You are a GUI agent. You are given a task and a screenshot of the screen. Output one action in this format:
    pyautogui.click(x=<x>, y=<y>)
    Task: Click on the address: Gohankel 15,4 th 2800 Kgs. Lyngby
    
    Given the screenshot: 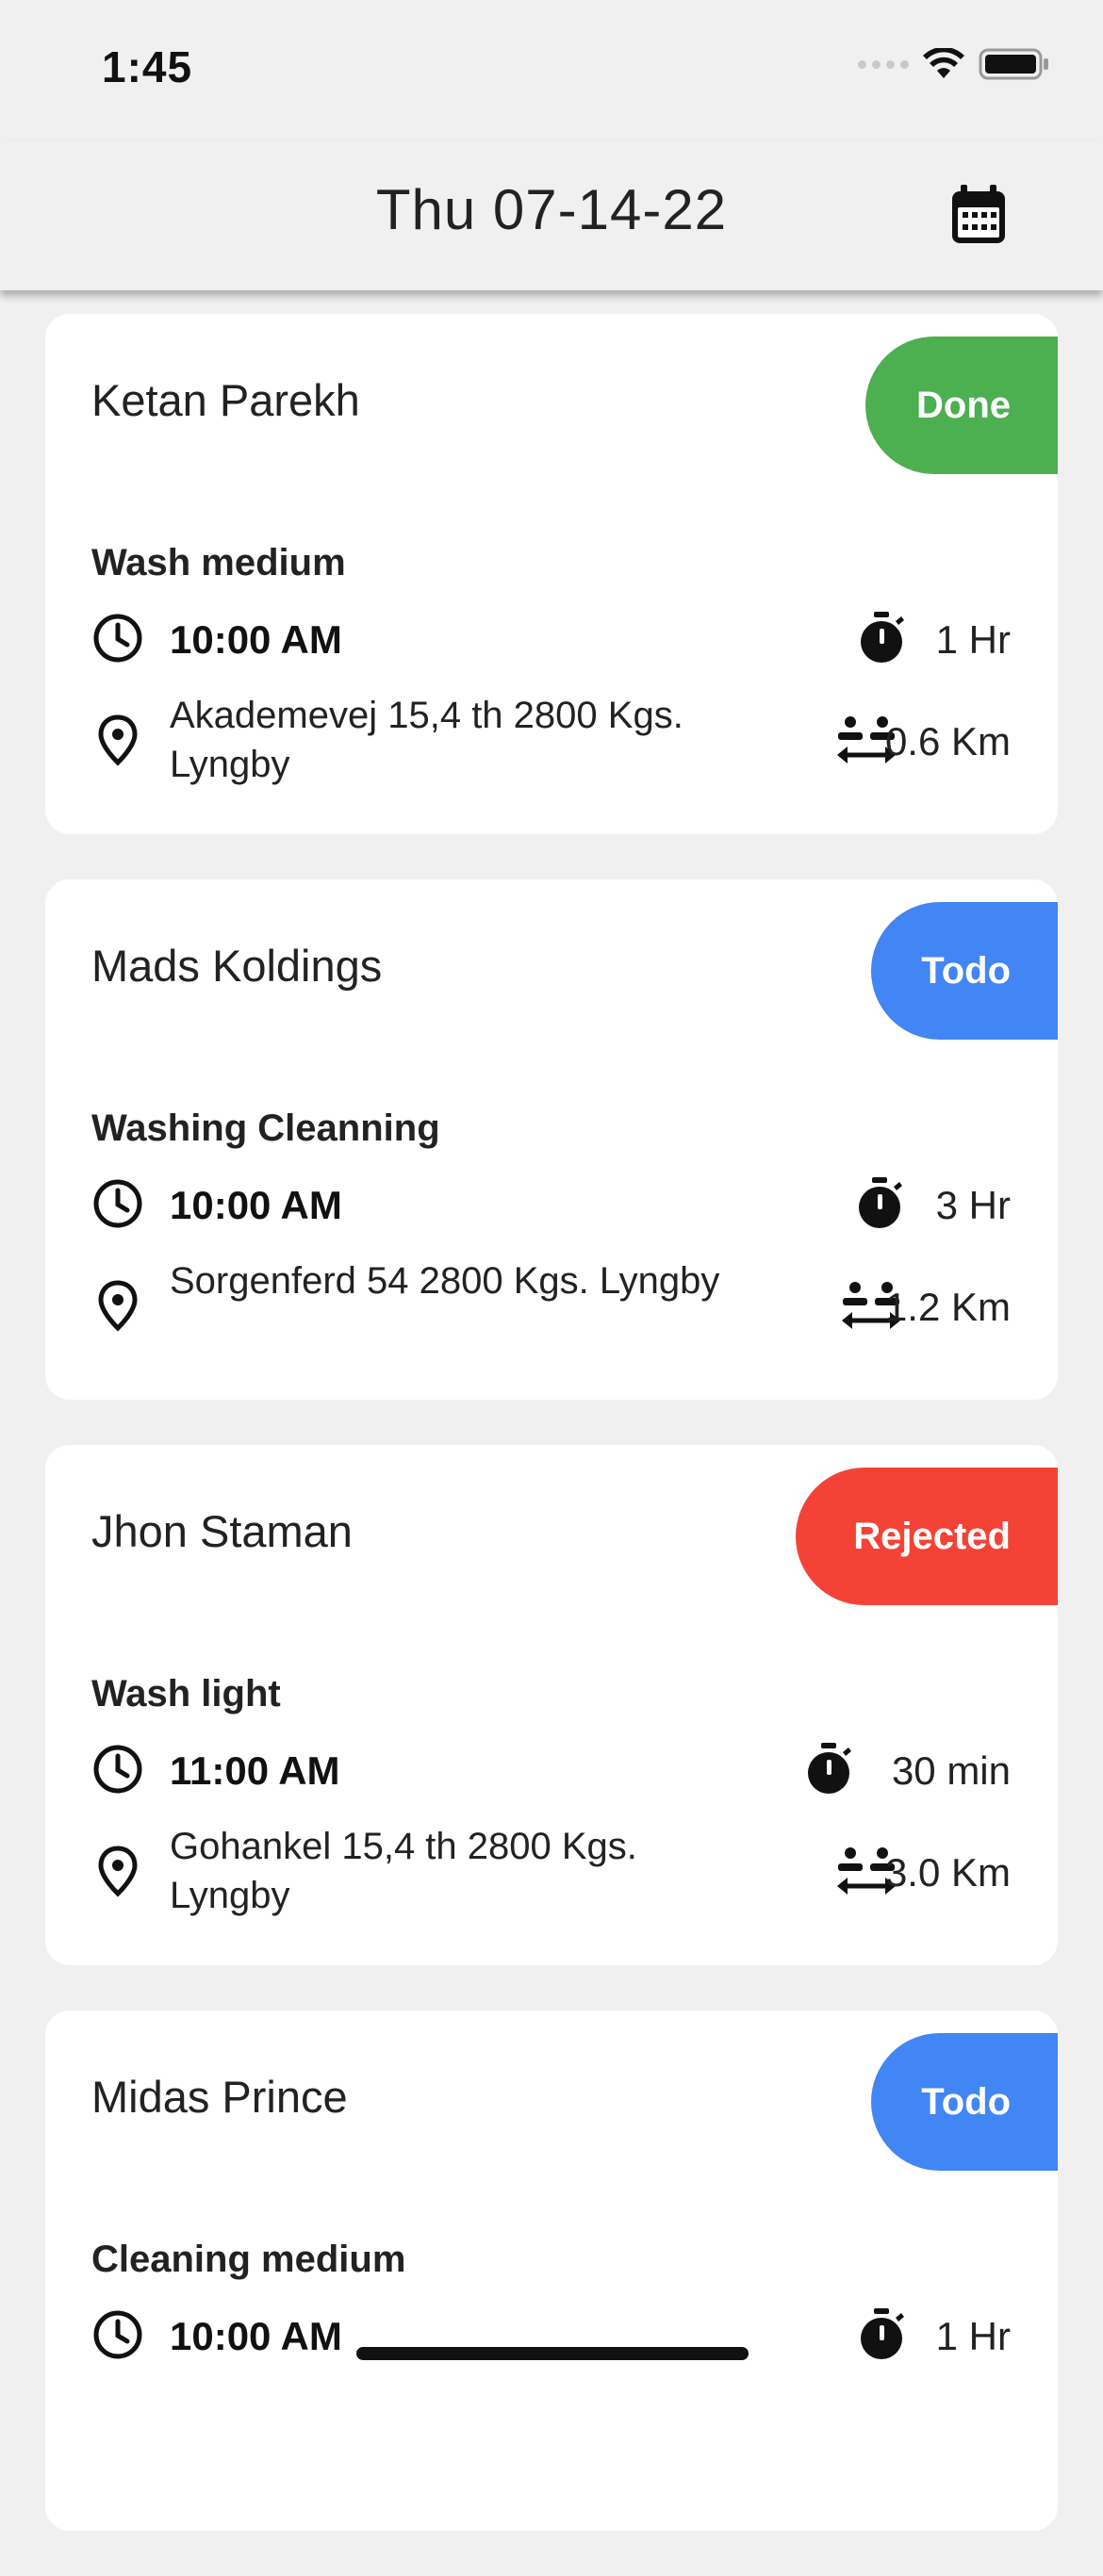 What is the action you would take?
    pyautogui.click(x=403, y=1871)
    